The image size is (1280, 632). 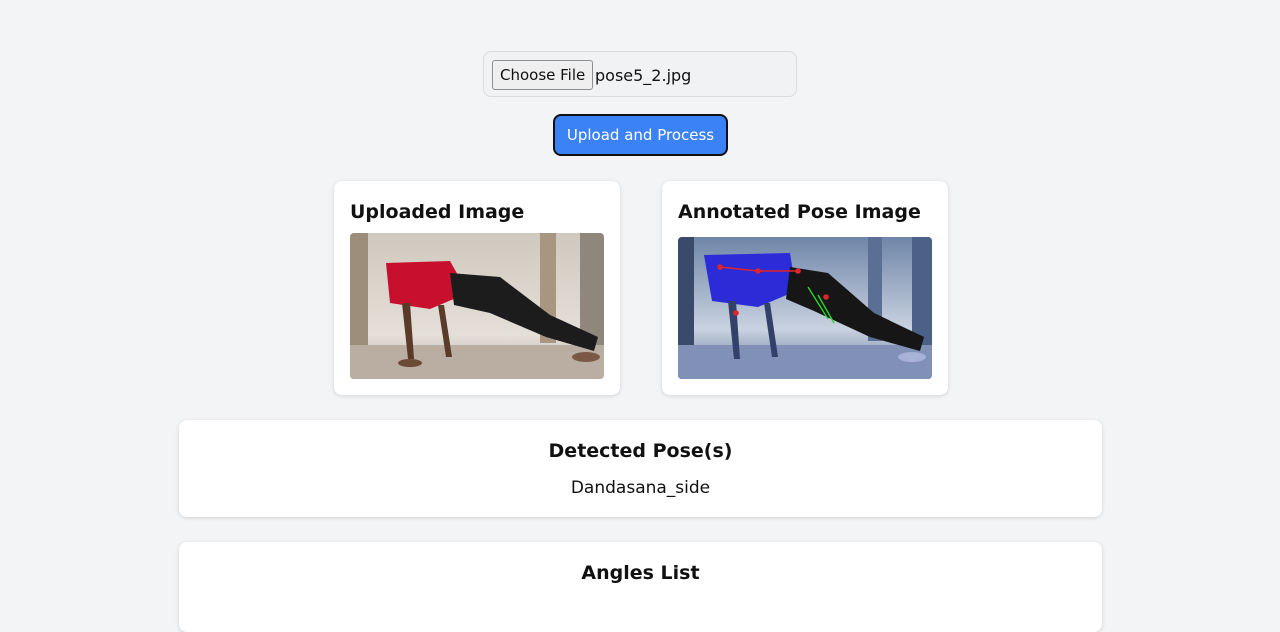 What do you see at coordinates (640, 135) in the screenshot?
I see `upload-and-process-button: Upload and Process` at bounding box center [640, 135].